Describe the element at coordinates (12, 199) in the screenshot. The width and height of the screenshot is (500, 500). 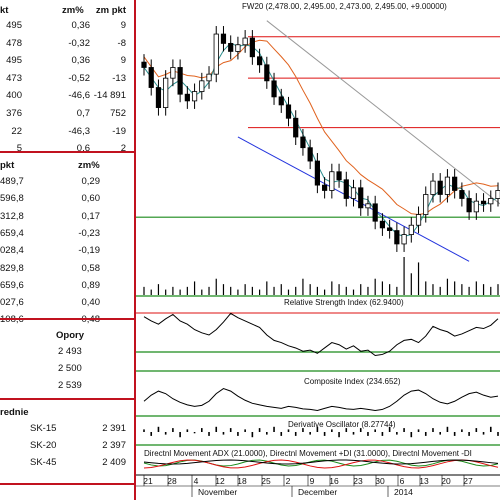
I see `index-value: 596,8` at that location.